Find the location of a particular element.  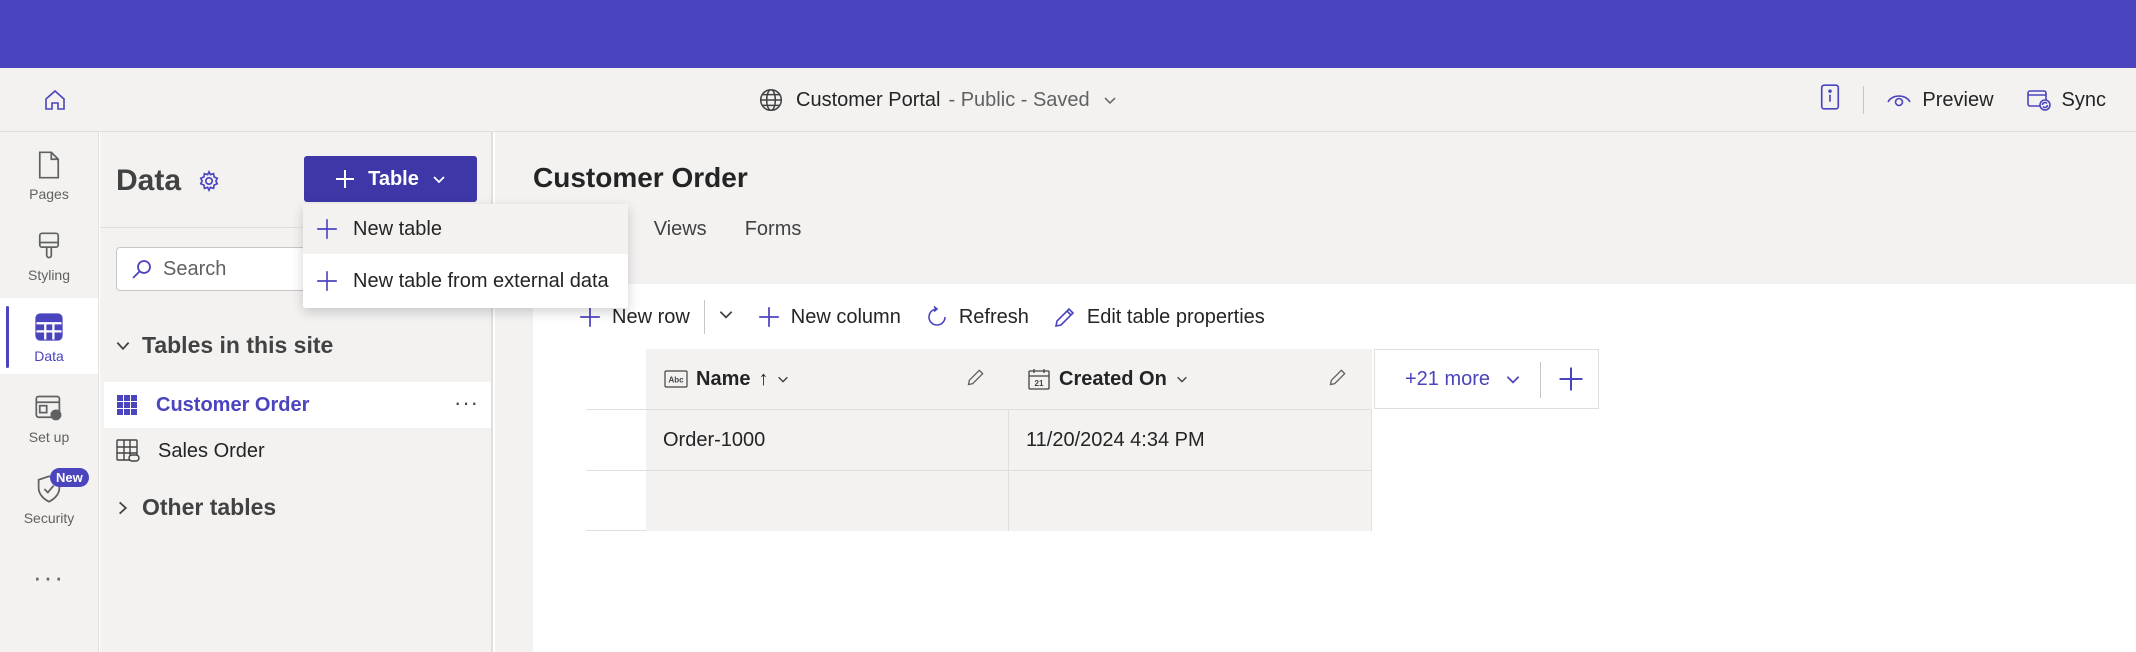

add-column-button is located at coordinates (1571, 381).